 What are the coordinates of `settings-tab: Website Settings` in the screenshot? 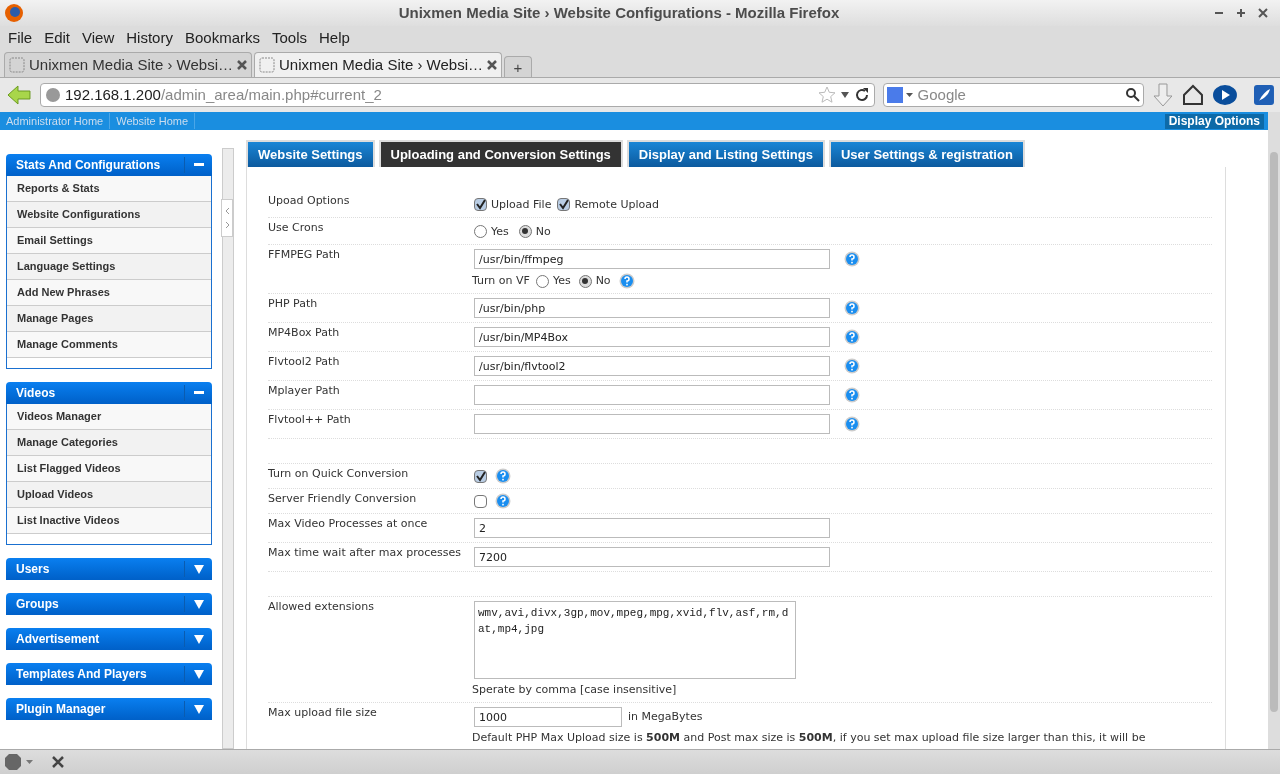 It's located at (310, 153).